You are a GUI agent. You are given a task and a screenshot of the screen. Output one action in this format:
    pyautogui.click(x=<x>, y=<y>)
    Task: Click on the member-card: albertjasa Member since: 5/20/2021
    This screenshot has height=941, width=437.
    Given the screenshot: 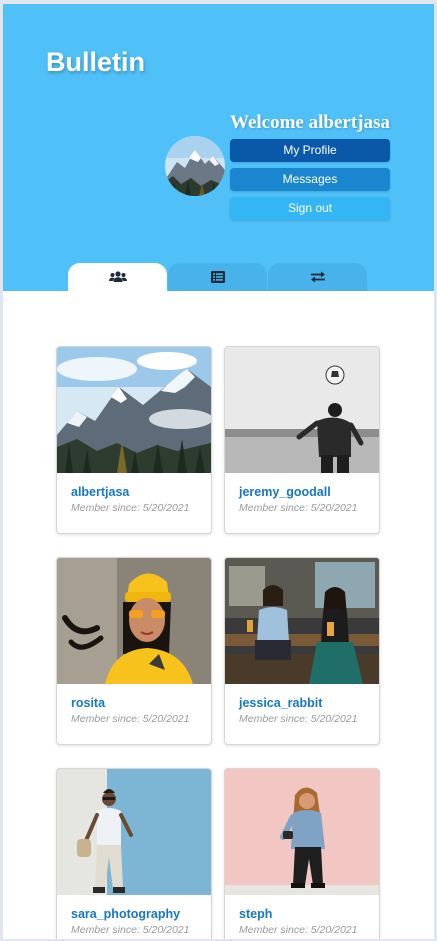 What is the action you would take?
    pyautogui.click(x=134, y=440)
    